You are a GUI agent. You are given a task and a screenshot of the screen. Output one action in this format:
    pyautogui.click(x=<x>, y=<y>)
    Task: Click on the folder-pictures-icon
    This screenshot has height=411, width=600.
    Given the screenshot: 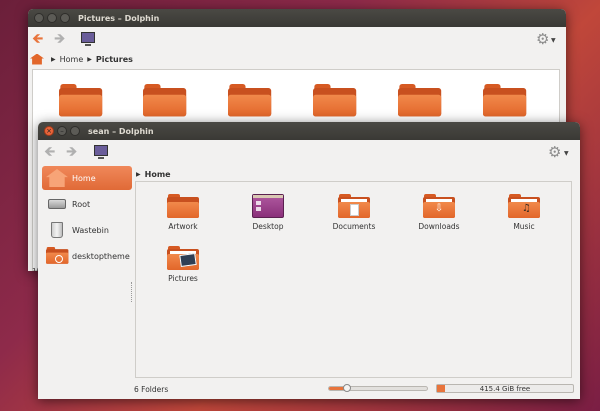 What is the action you would take?
    pyautogui.click(x=183, y=258)
    